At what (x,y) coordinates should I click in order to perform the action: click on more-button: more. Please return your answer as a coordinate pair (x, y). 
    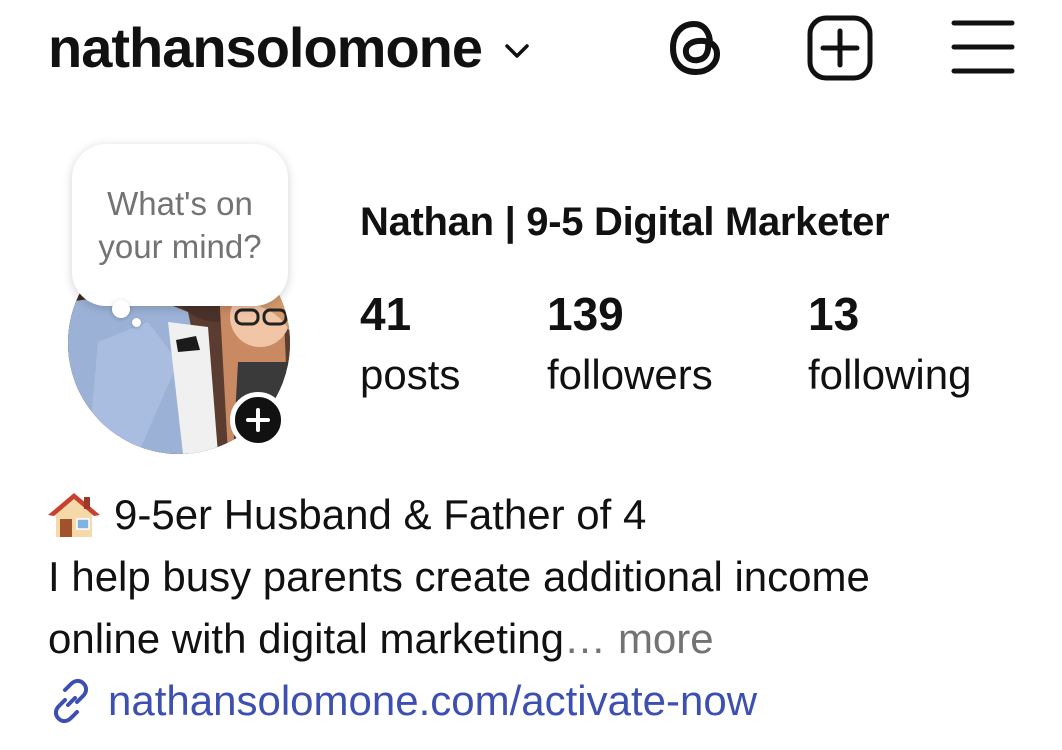
    Looking at the image, I should click on (666, 639).